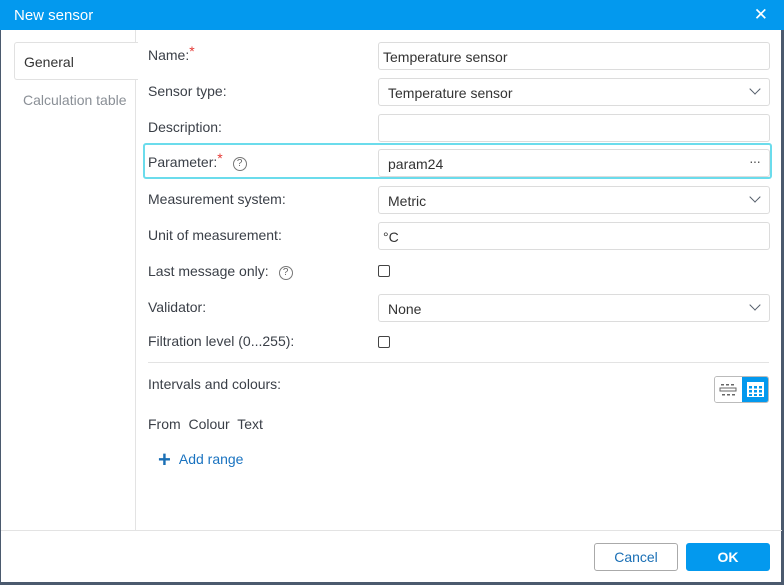 The width and height of the screenshot is (784, 585). I want to click on last-message-only-label: Last message only:?, so click(220, 271).